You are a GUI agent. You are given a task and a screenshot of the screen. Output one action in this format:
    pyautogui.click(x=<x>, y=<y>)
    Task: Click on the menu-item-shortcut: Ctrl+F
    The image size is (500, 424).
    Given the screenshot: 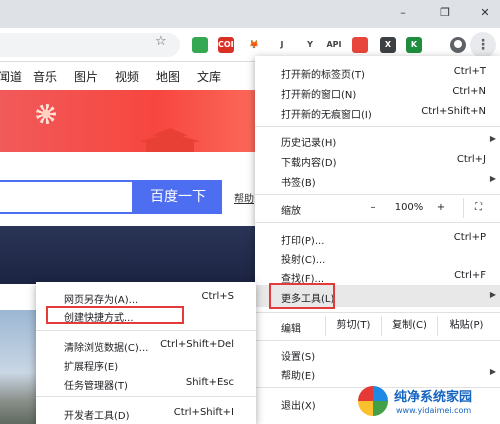 What is the action you would take?
    pyautogui.click(x=470, y=275)
    